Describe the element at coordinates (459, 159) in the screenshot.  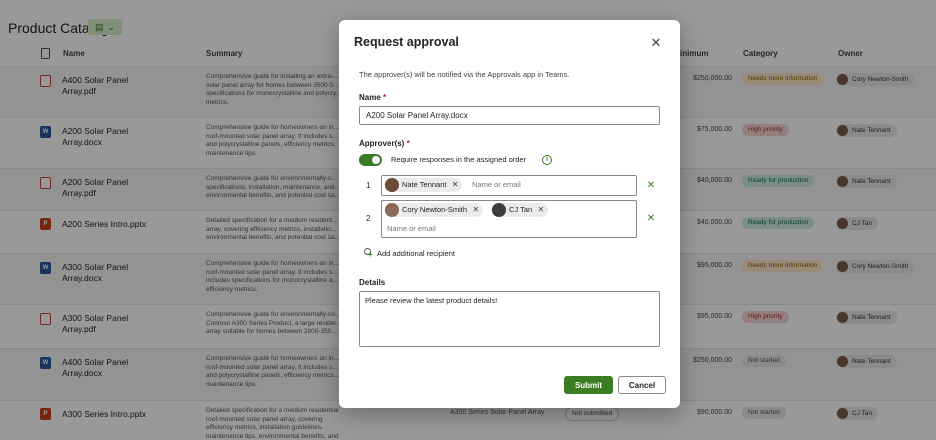
I see `order-toggle-label: Require responses in the assigned order` at that location.